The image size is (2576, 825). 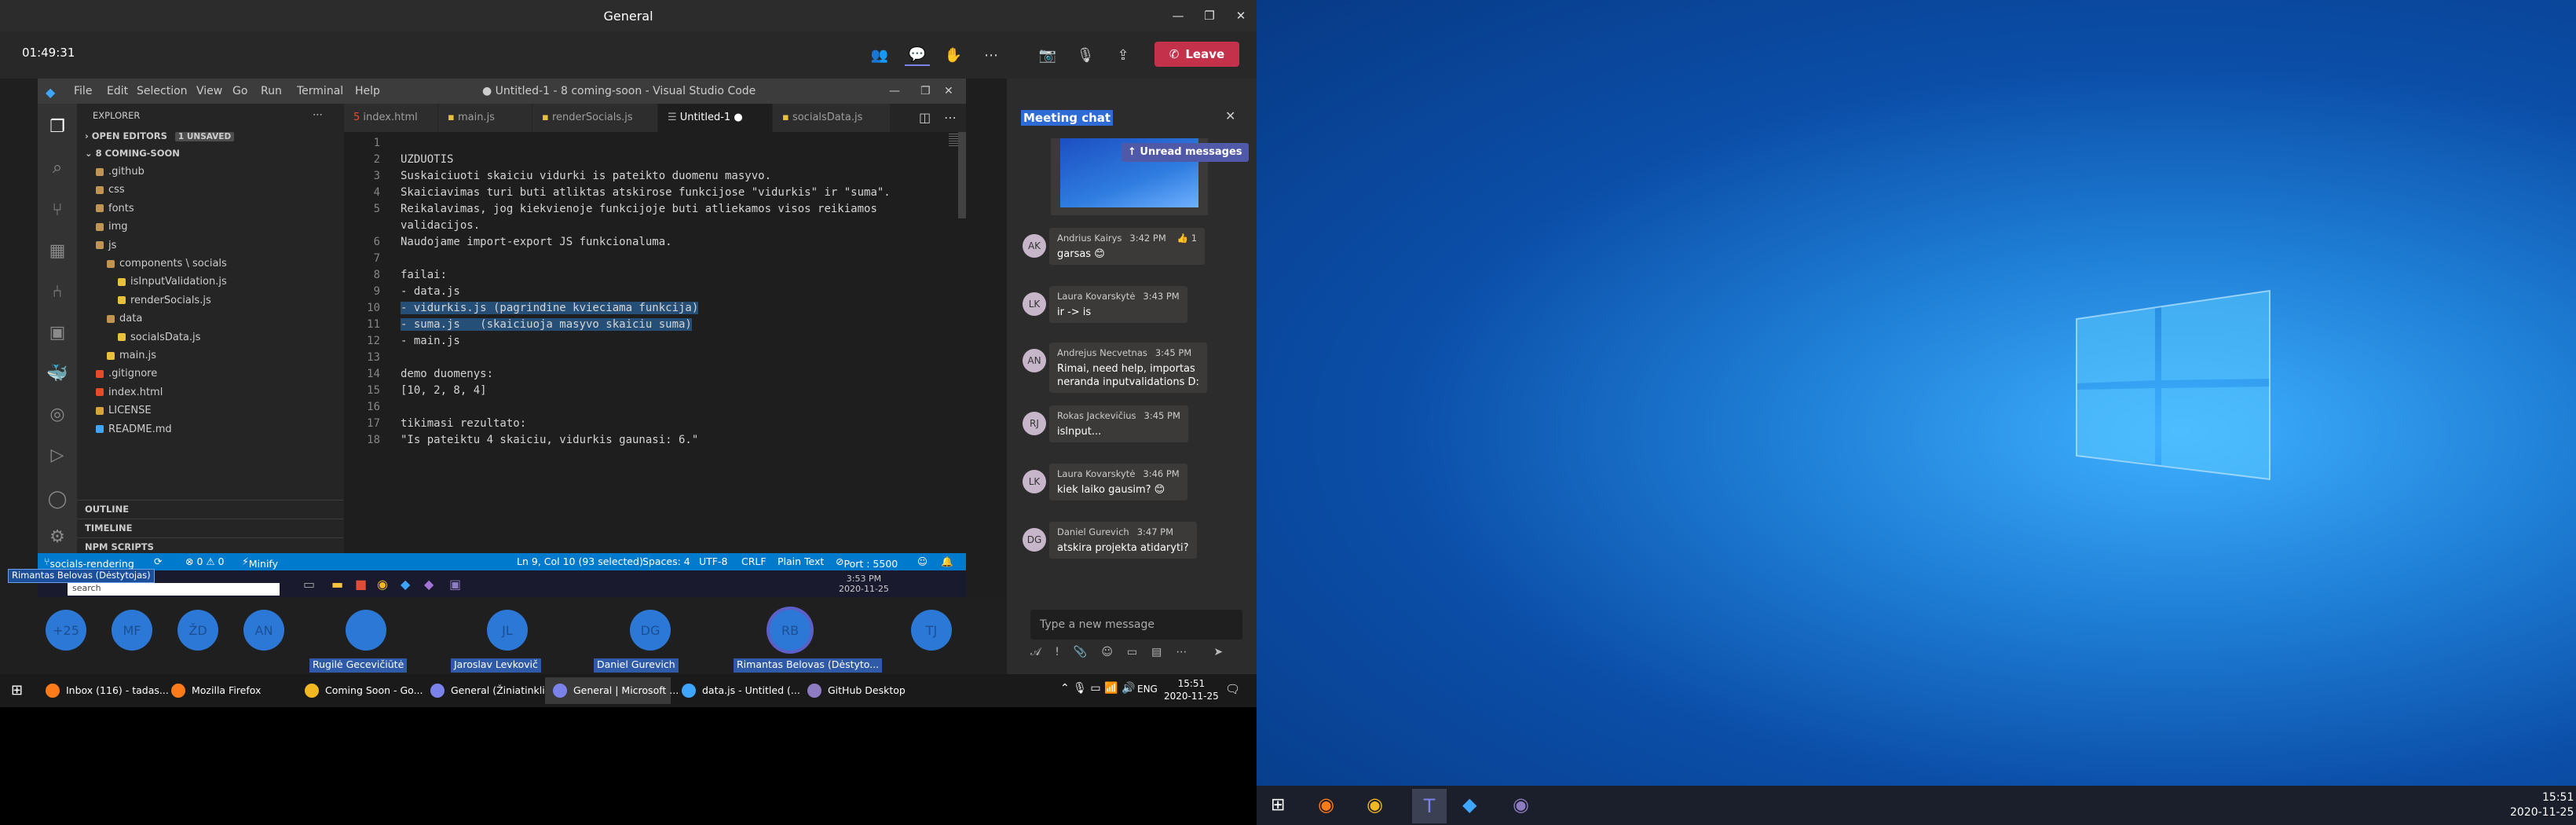 What do you see at coordinates (271, 91) in the screenshot?
I see `menu-run: Run` at bounding box center [271, 91].